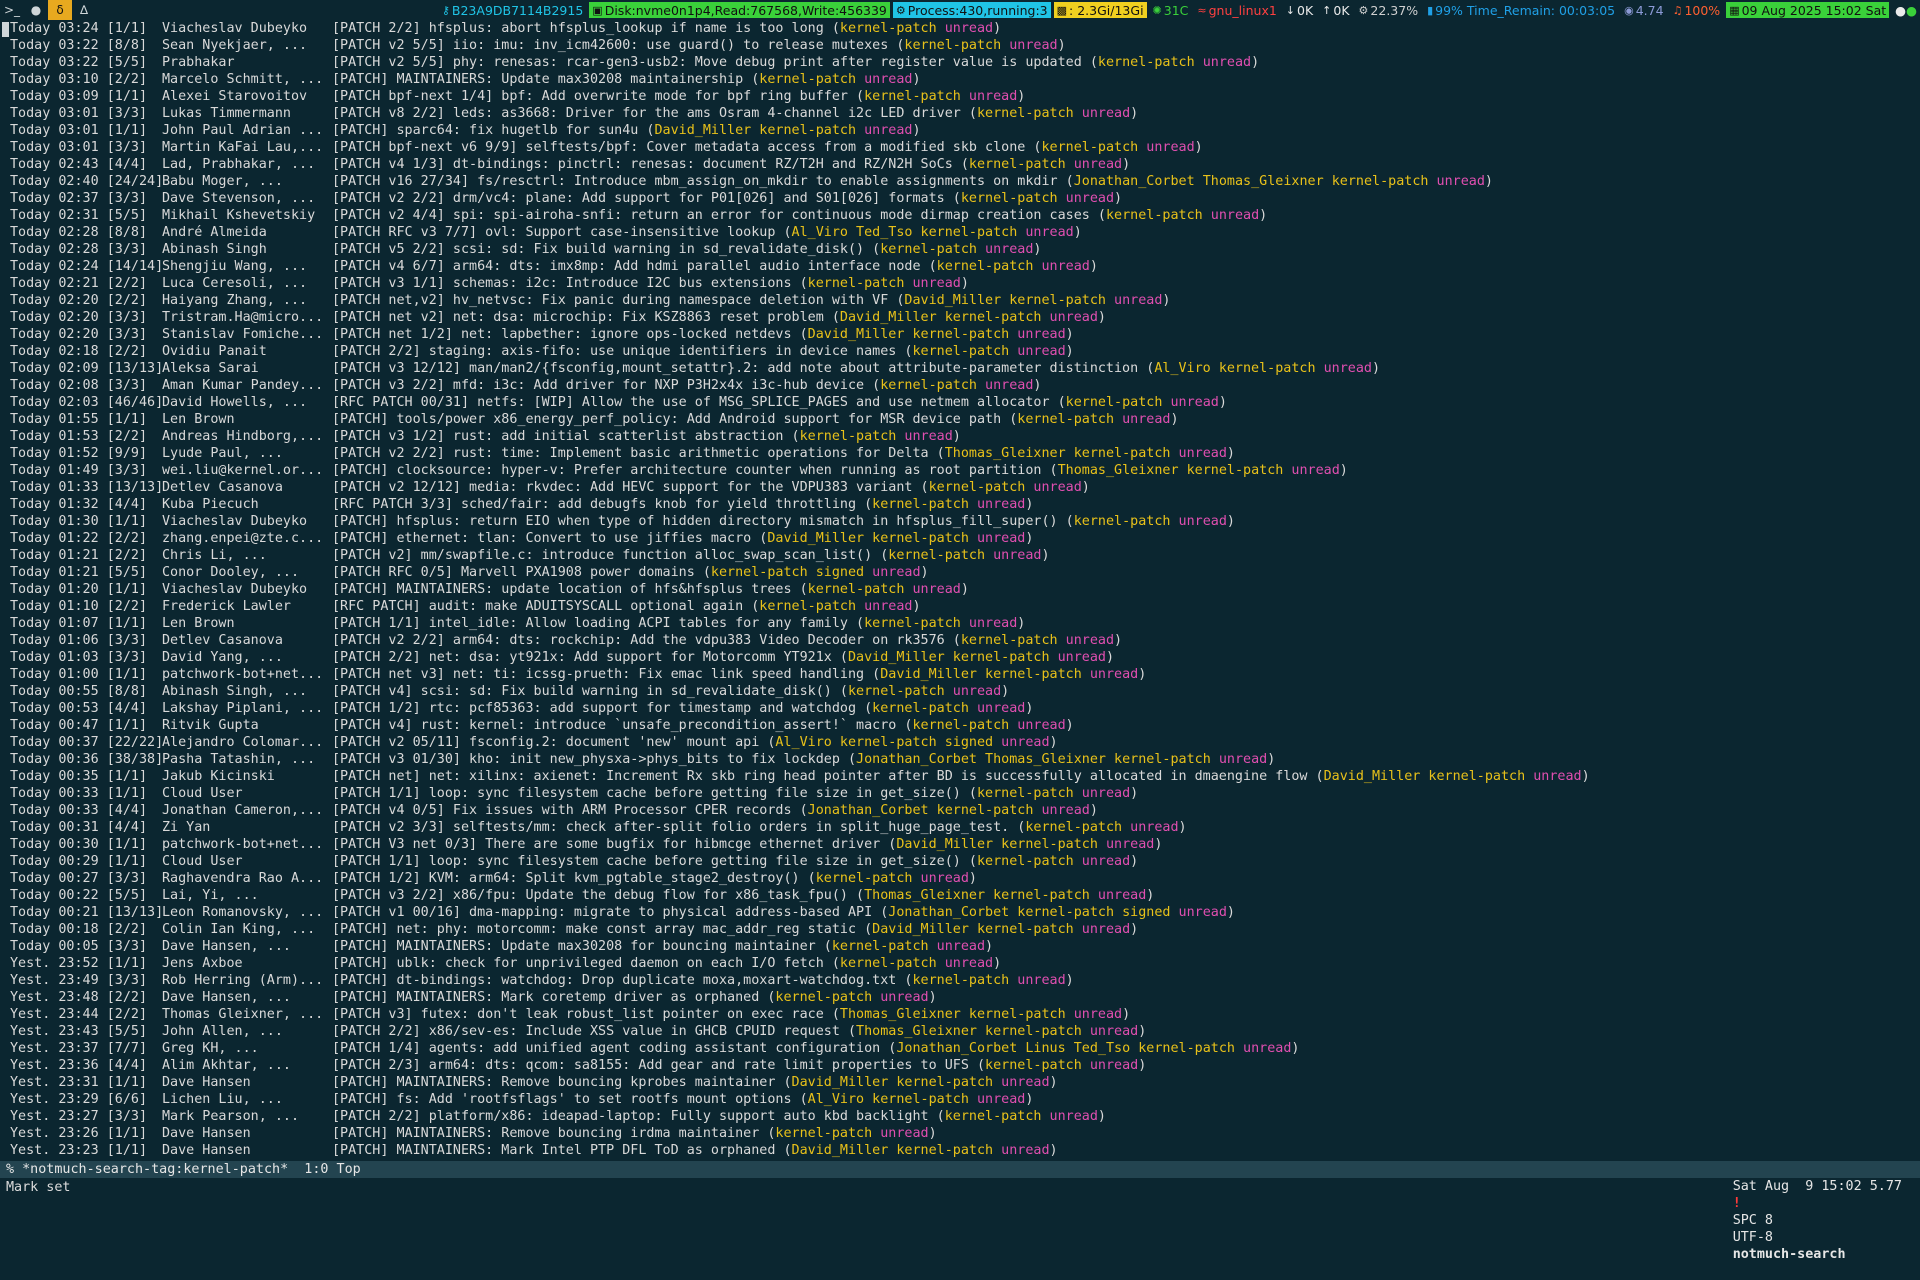 The width and height of the screenshot is (1920, 1280). I want to click on date-count-cell: Today 02:08 [3/3], so click(81, 385).